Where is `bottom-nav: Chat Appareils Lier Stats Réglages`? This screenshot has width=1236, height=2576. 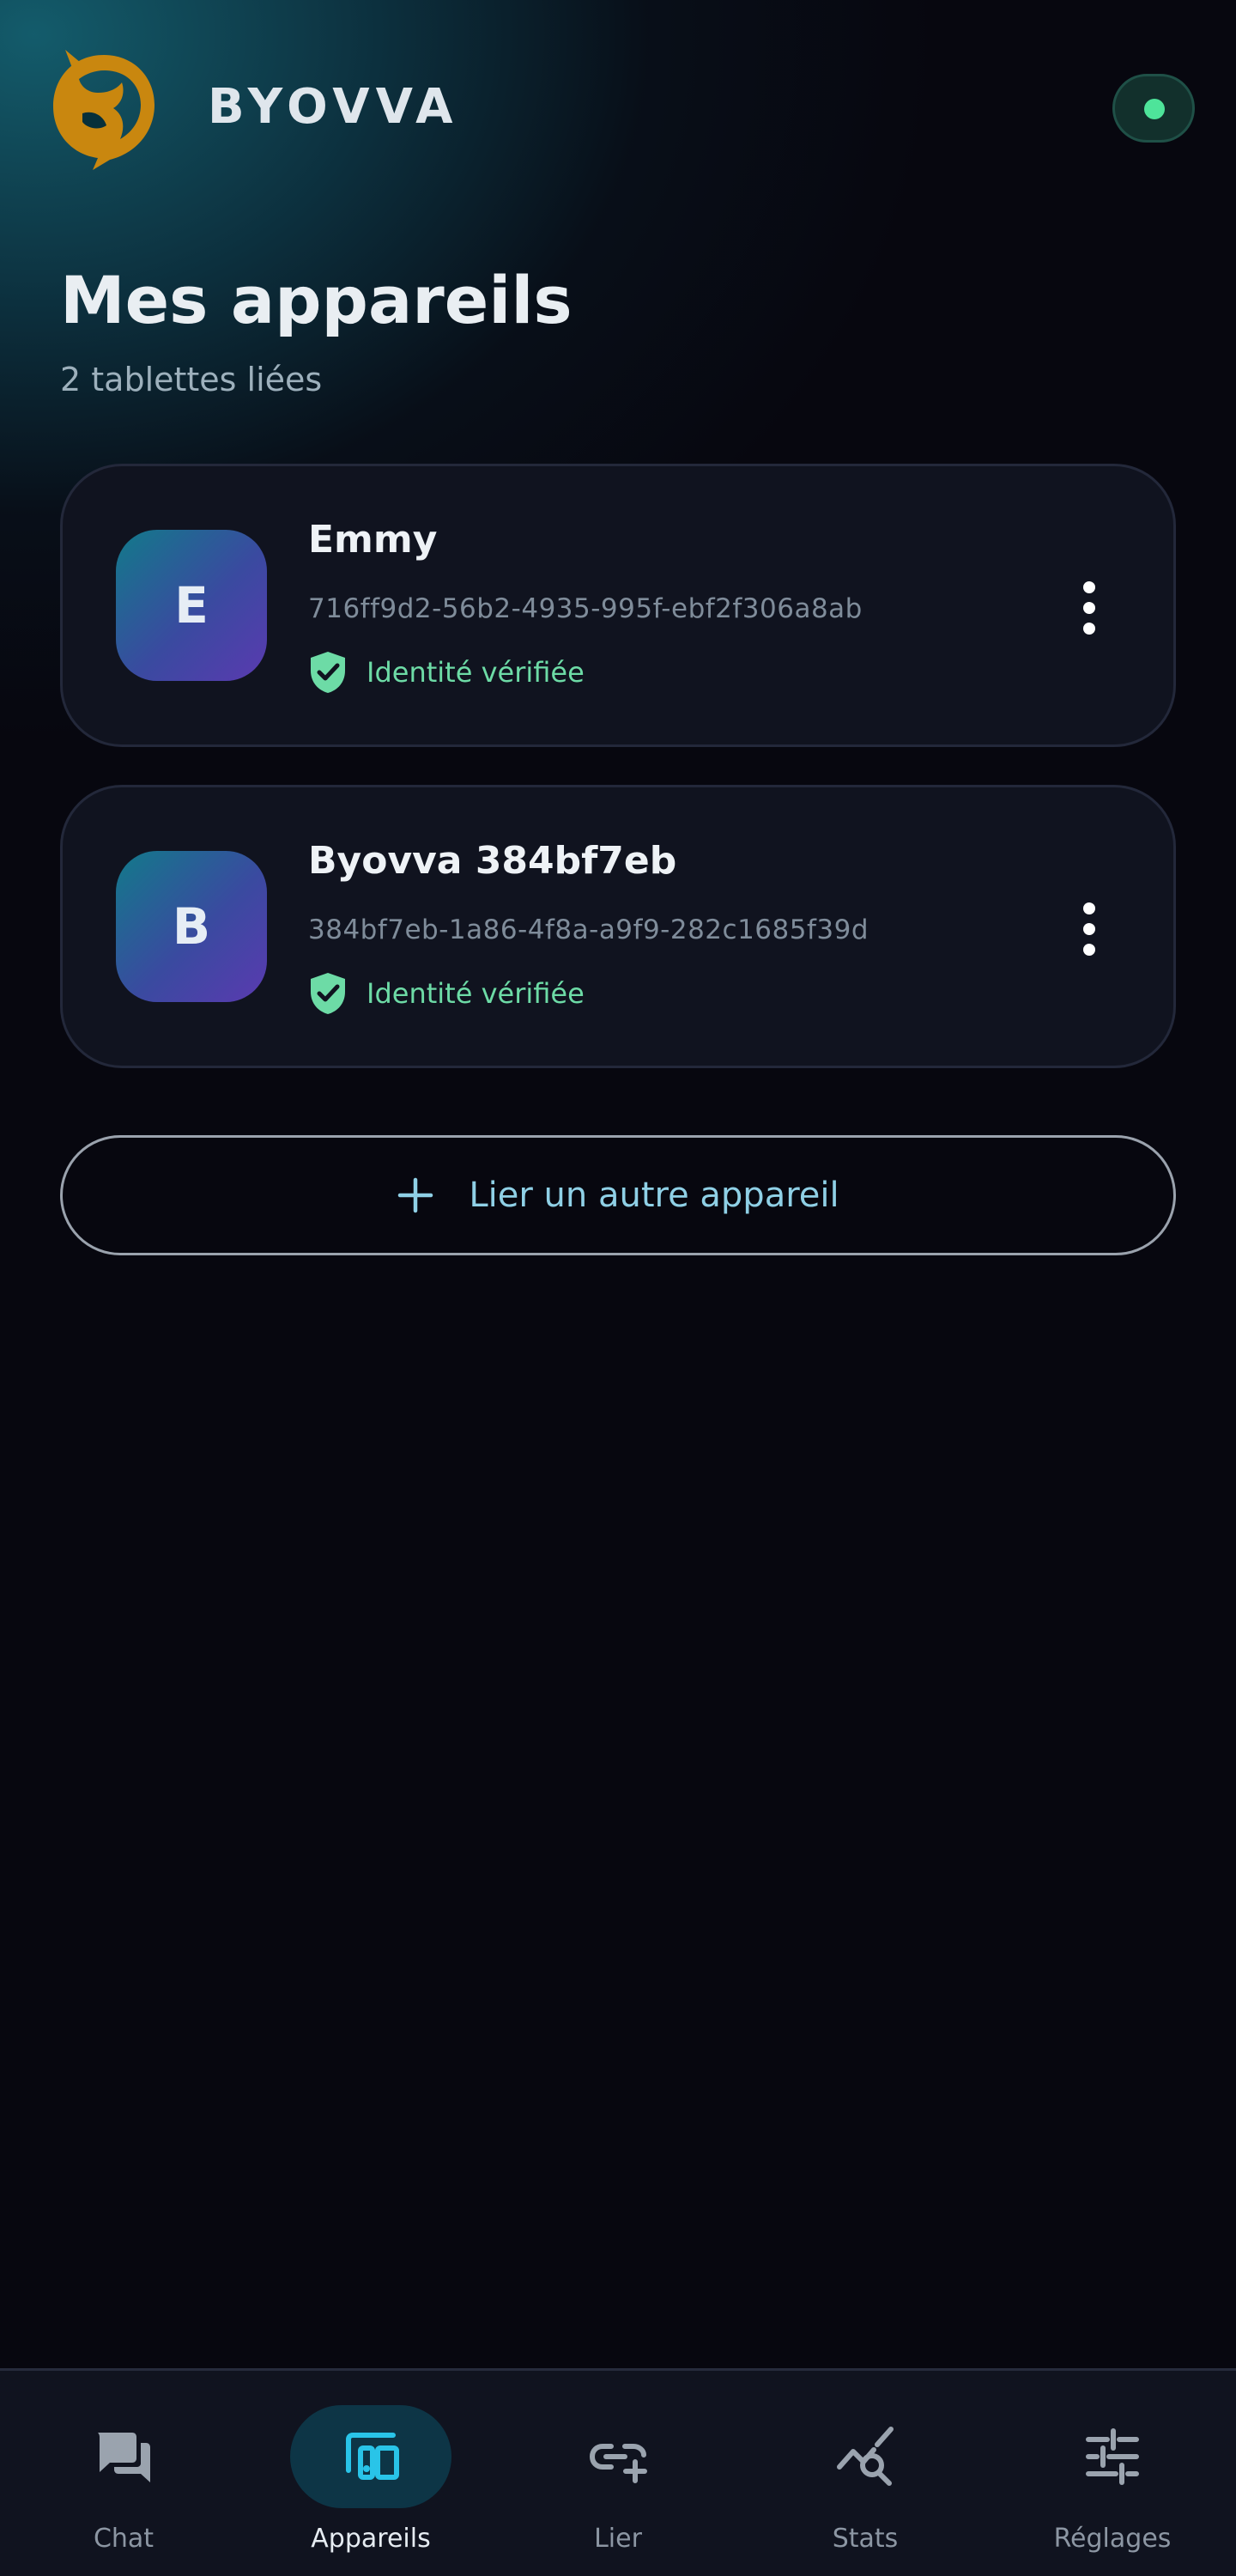
bottom-nav: Chat Appareils Lier Stats Réglages is located at coordinates (618, 2472).